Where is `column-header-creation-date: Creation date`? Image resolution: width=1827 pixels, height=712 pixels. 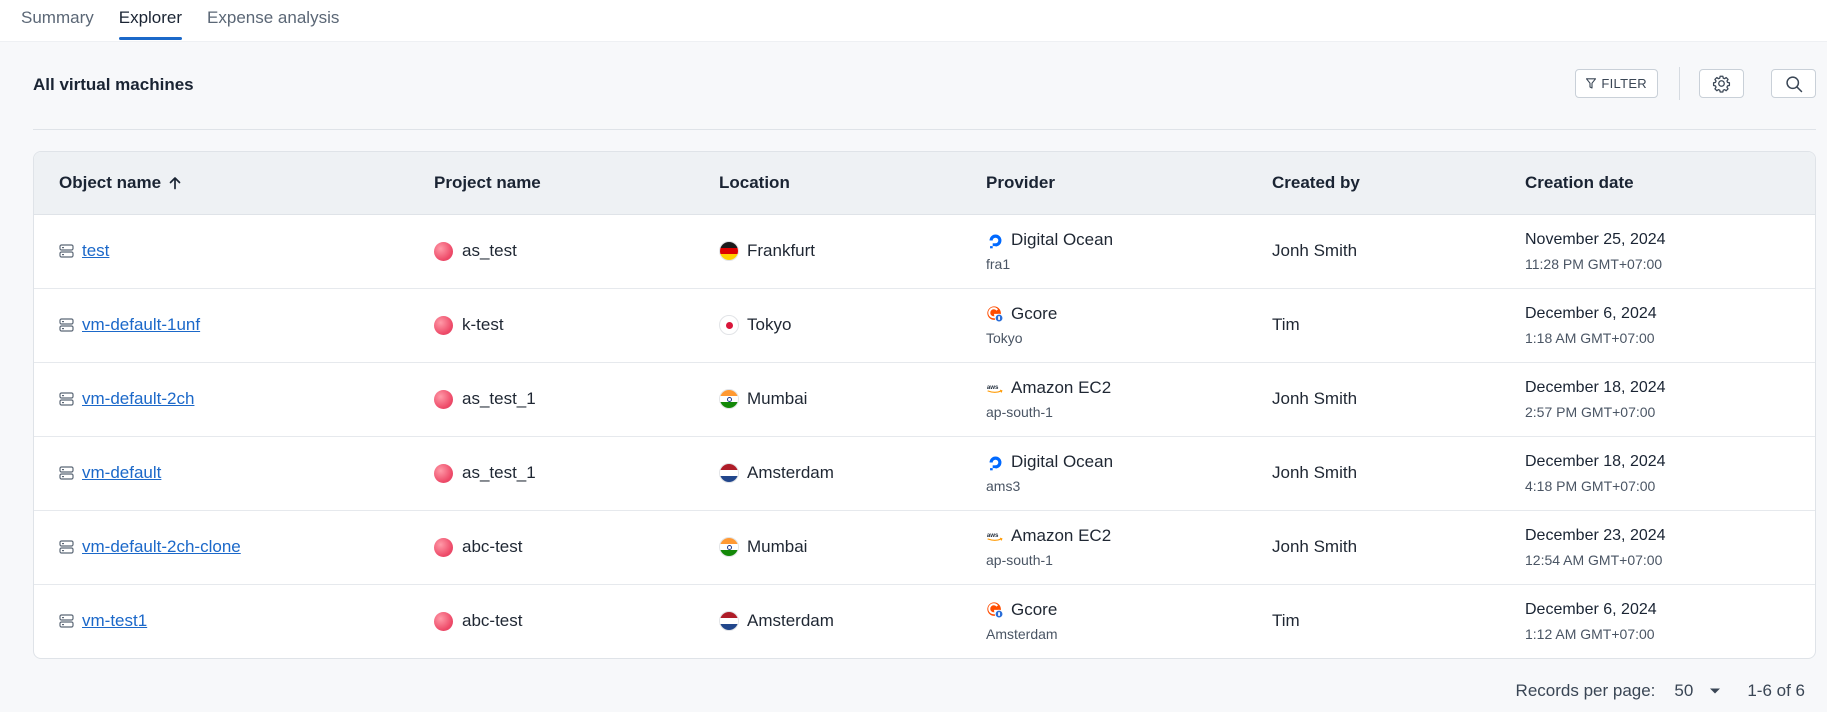 column-header-creation-date: Creation date is located at coordinates (1657, 183).